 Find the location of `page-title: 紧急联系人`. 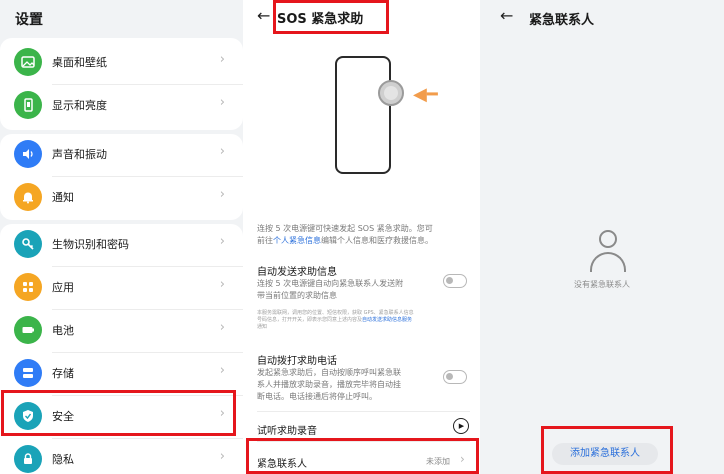

page-title: 紧急联系人 is located at coordinates (562, 20).